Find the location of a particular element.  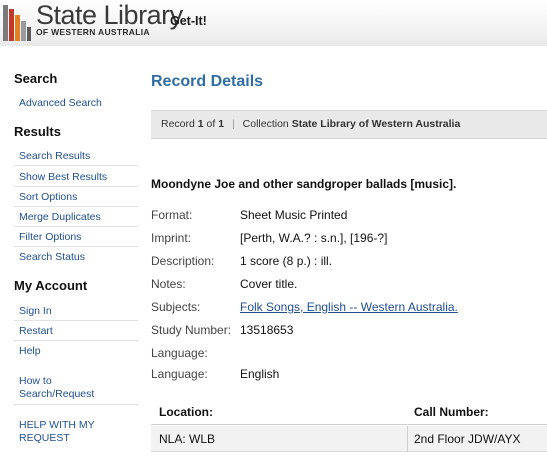

table-row: NLA: WLB 2nd Floor JDW/AYX is located at coordinates (349, 439).